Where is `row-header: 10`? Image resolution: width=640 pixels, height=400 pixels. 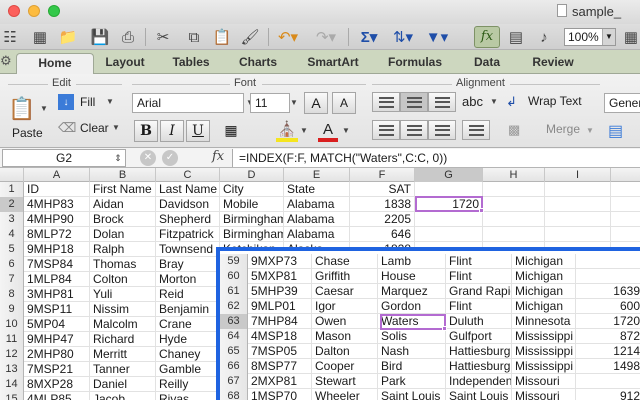
row-header: 10 is located at coordinates (12, 324).